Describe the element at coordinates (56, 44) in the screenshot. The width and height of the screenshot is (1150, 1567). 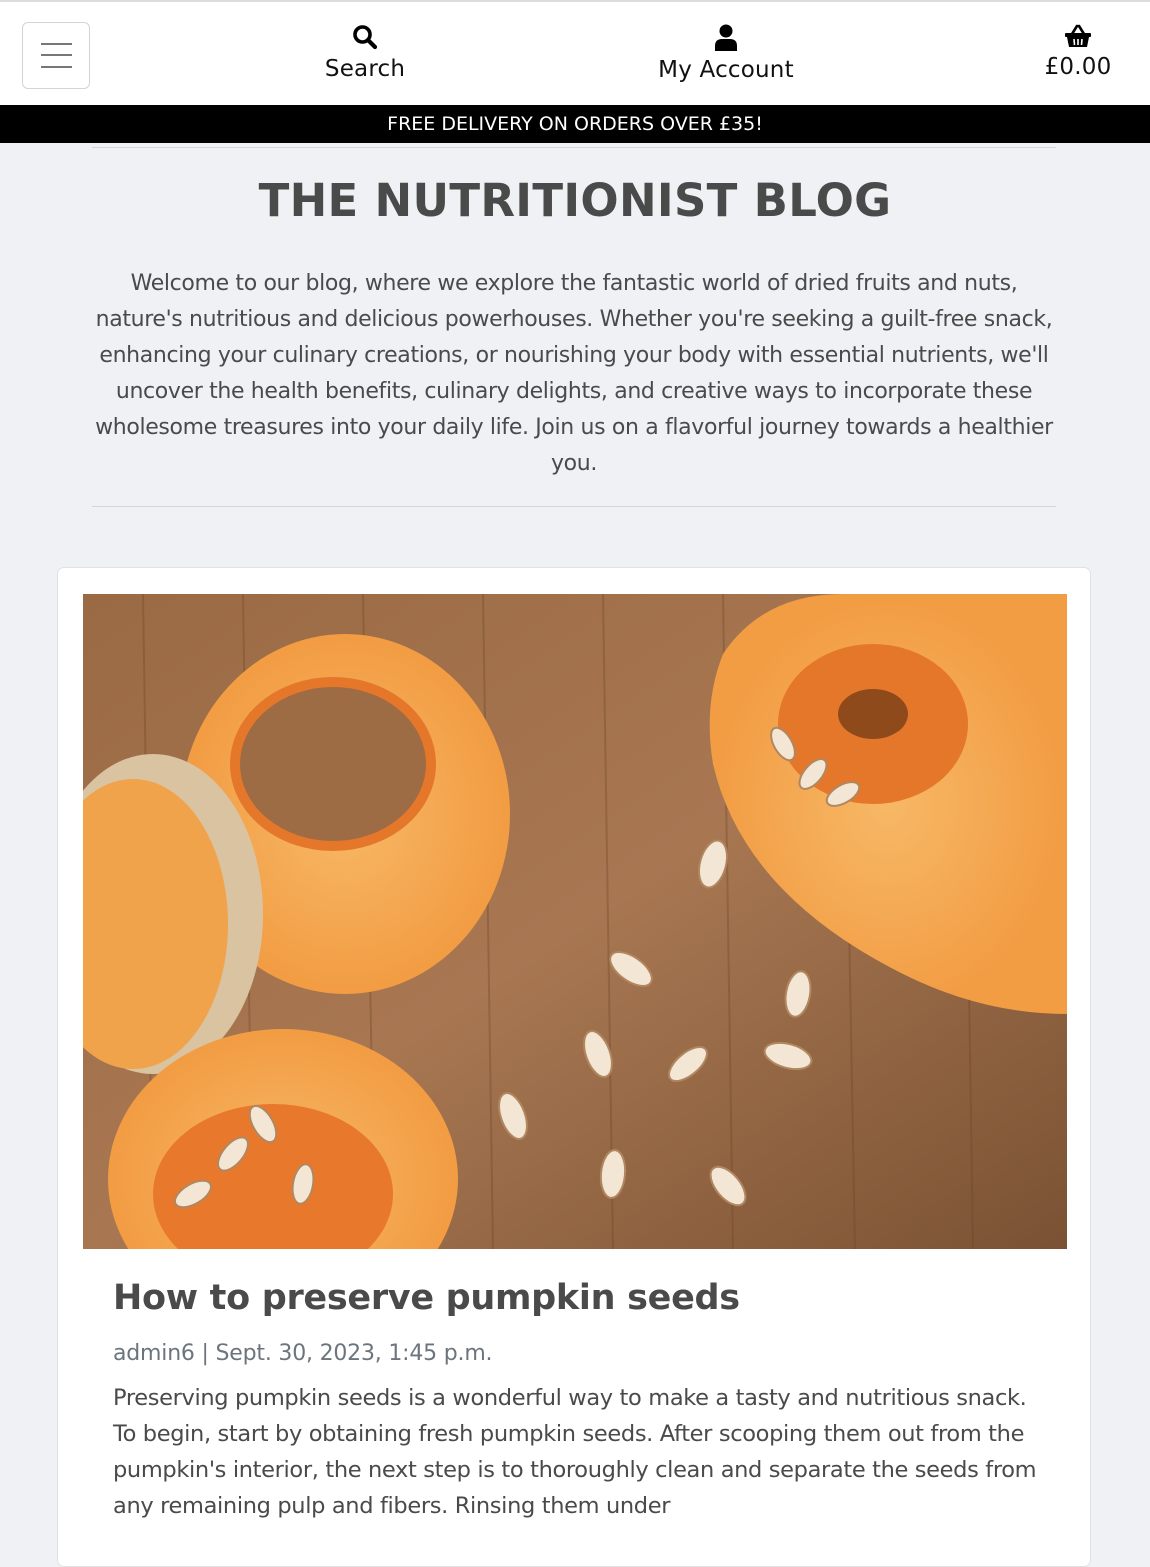
I see `hamburger-menu-icon` at that location.